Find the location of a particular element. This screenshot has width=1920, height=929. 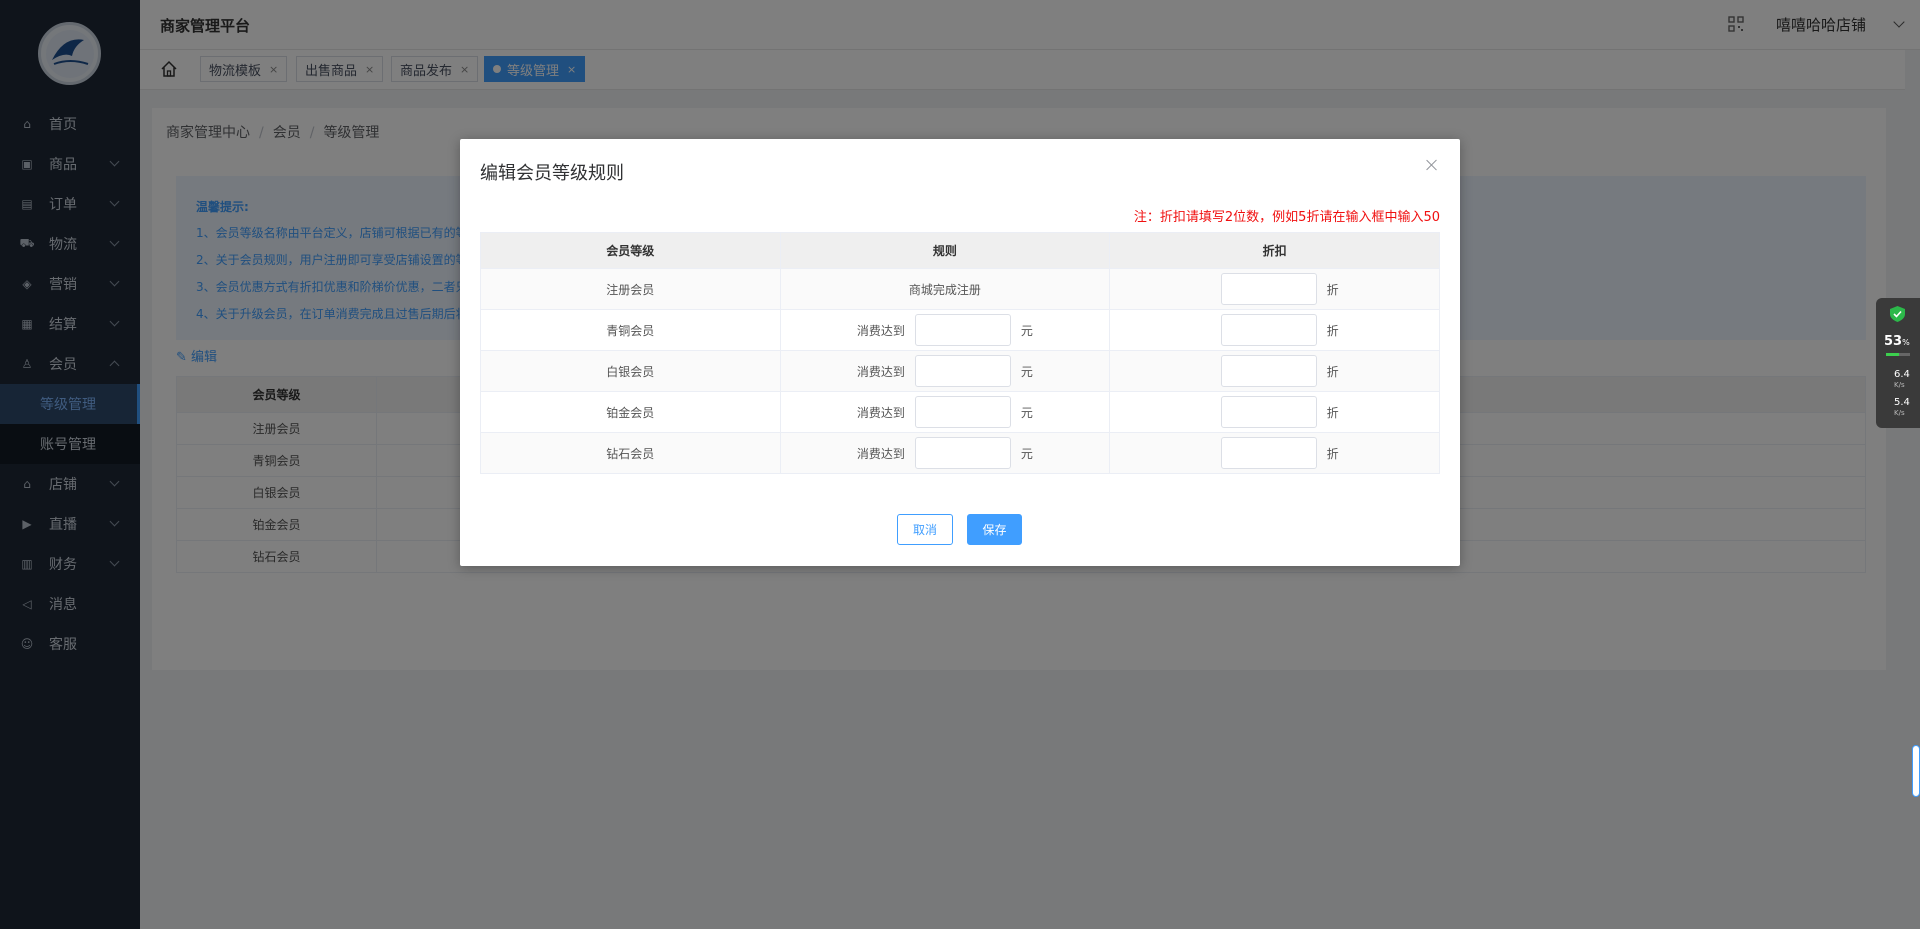

memory-percent: 53% is located at coordinates (1897, 341).